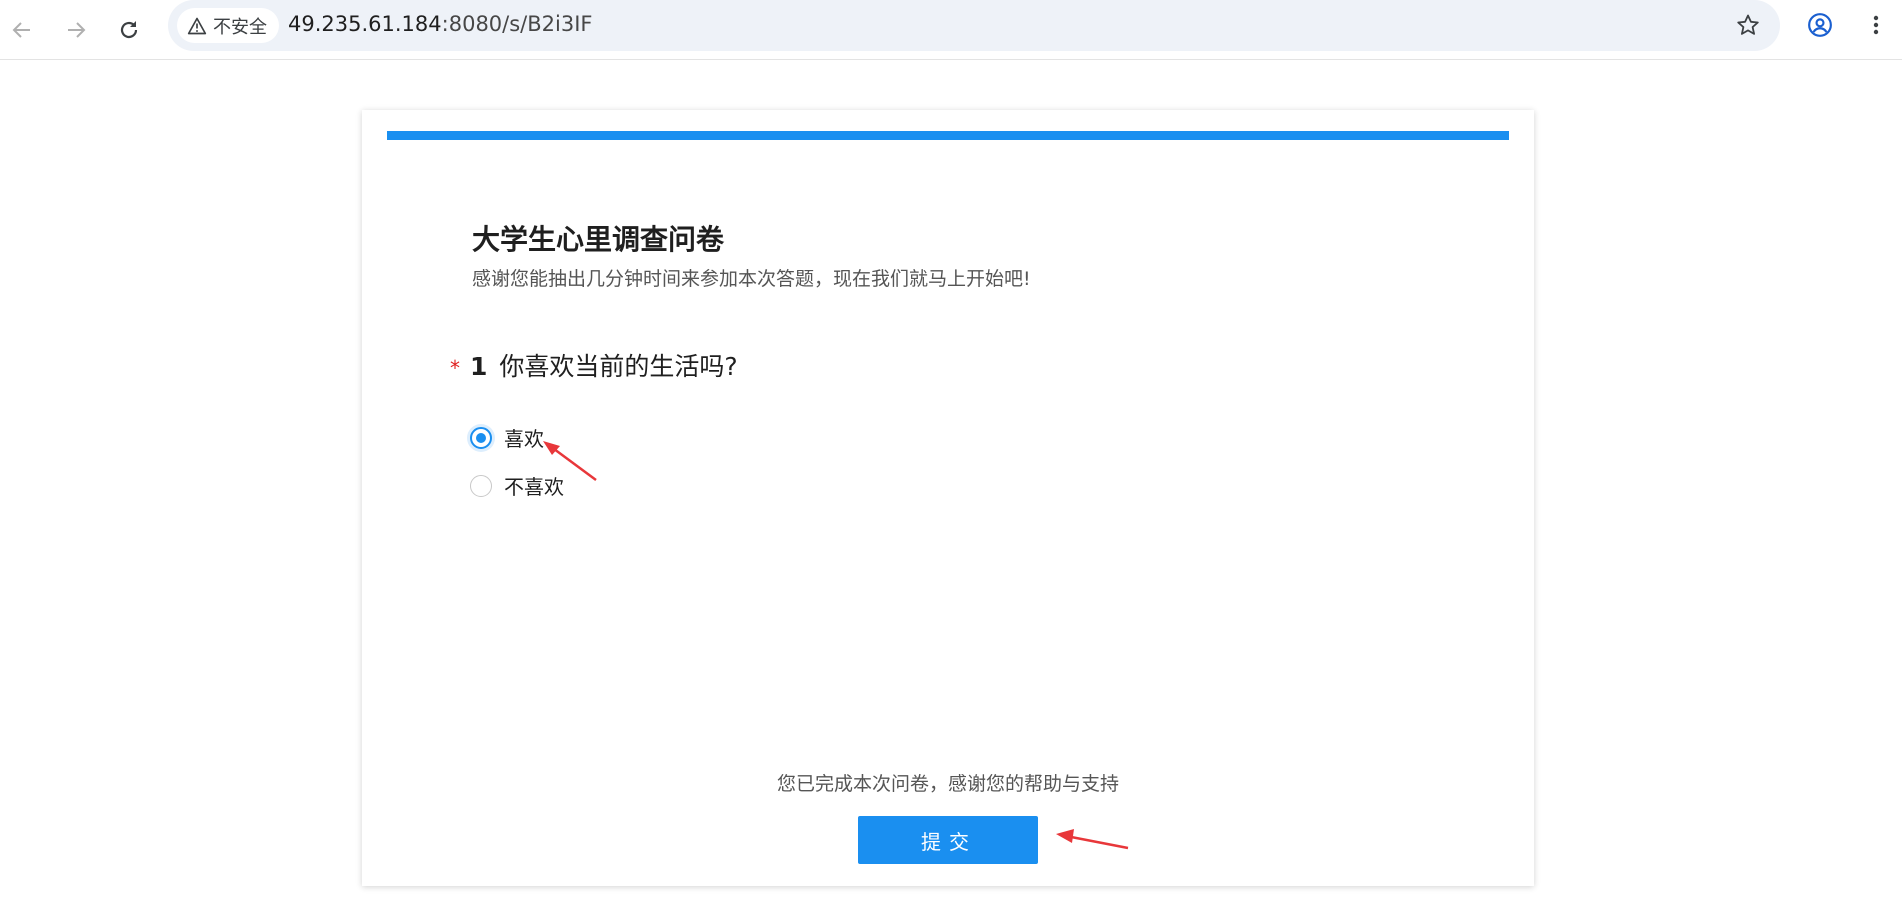  I want to click on reload-button, so click(129, 30).